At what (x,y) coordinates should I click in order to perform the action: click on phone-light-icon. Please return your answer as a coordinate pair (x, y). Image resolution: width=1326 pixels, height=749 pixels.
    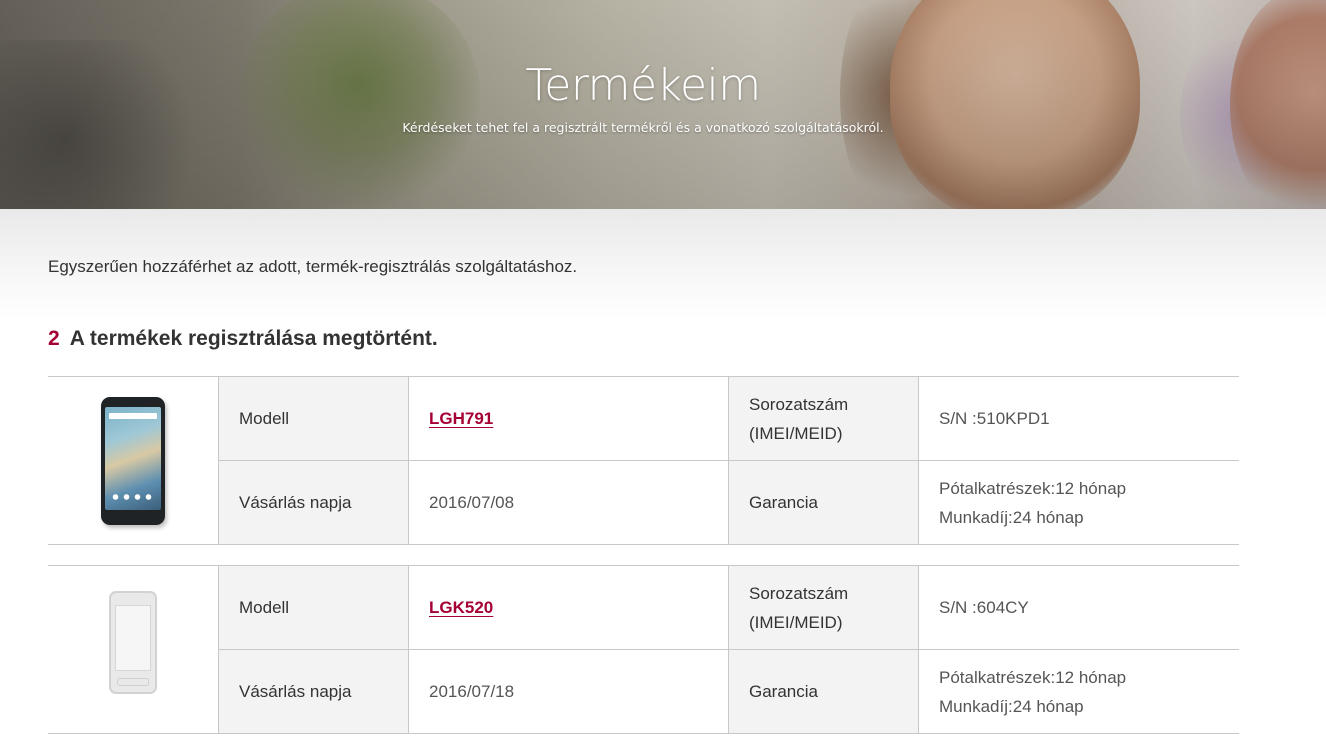
    Looking at the image, I should click on (133, 642).